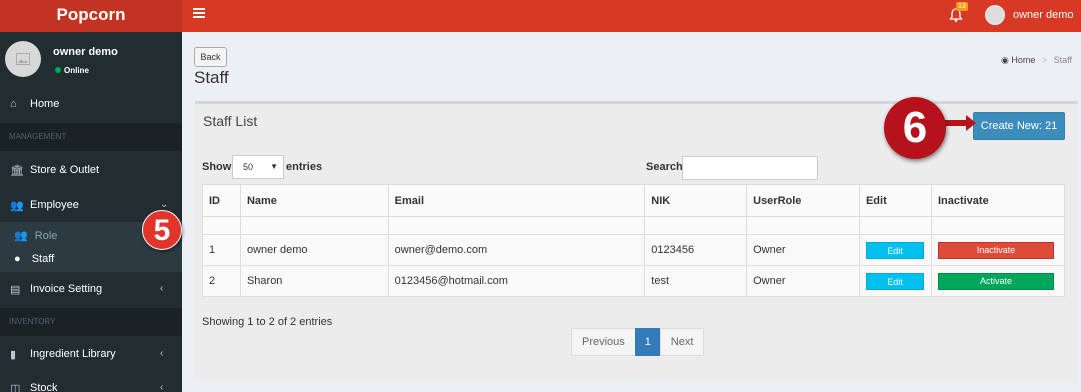 The image size is (1081, 392). I want to click on next-button: Next, so click(682, 342).